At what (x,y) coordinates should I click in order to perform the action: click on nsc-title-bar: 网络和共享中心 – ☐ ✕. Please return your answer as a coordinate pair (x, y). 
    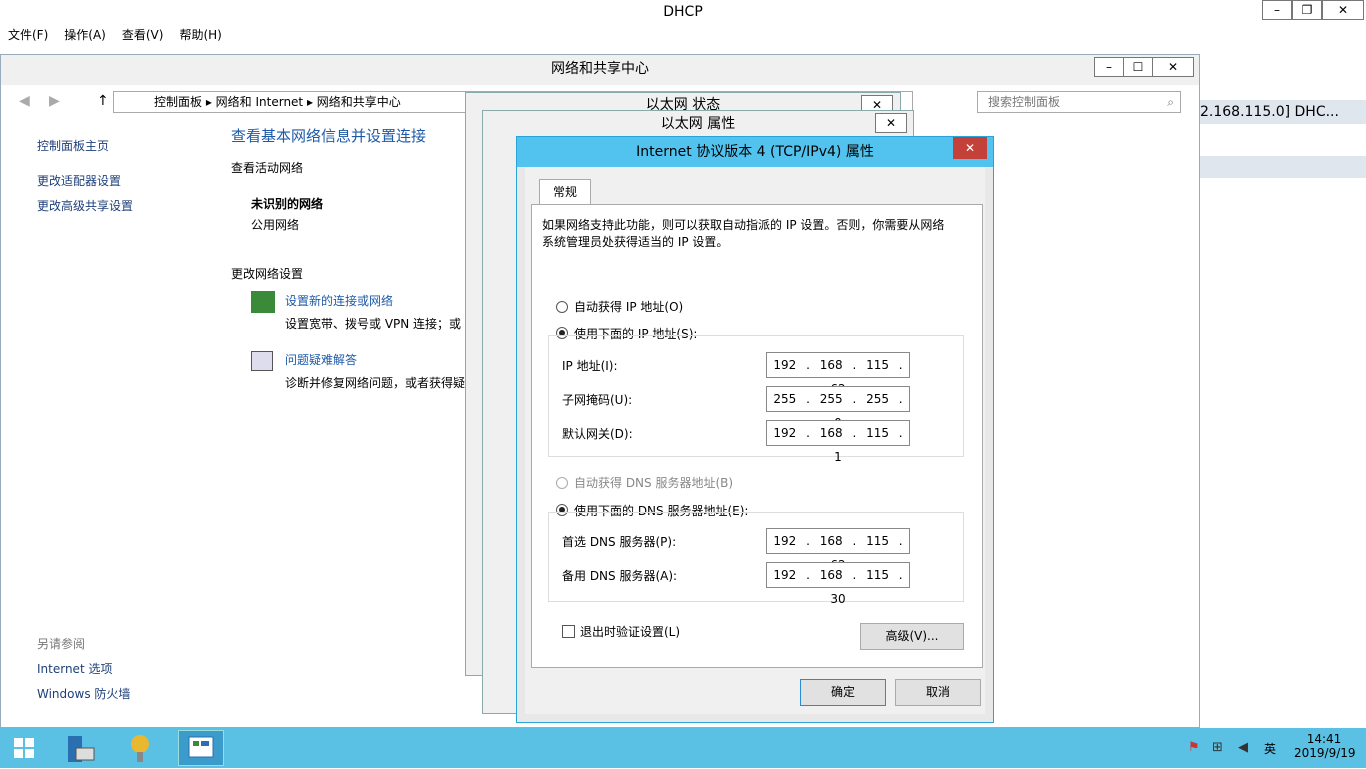
    Looking at the image, I should click on (600, 70).